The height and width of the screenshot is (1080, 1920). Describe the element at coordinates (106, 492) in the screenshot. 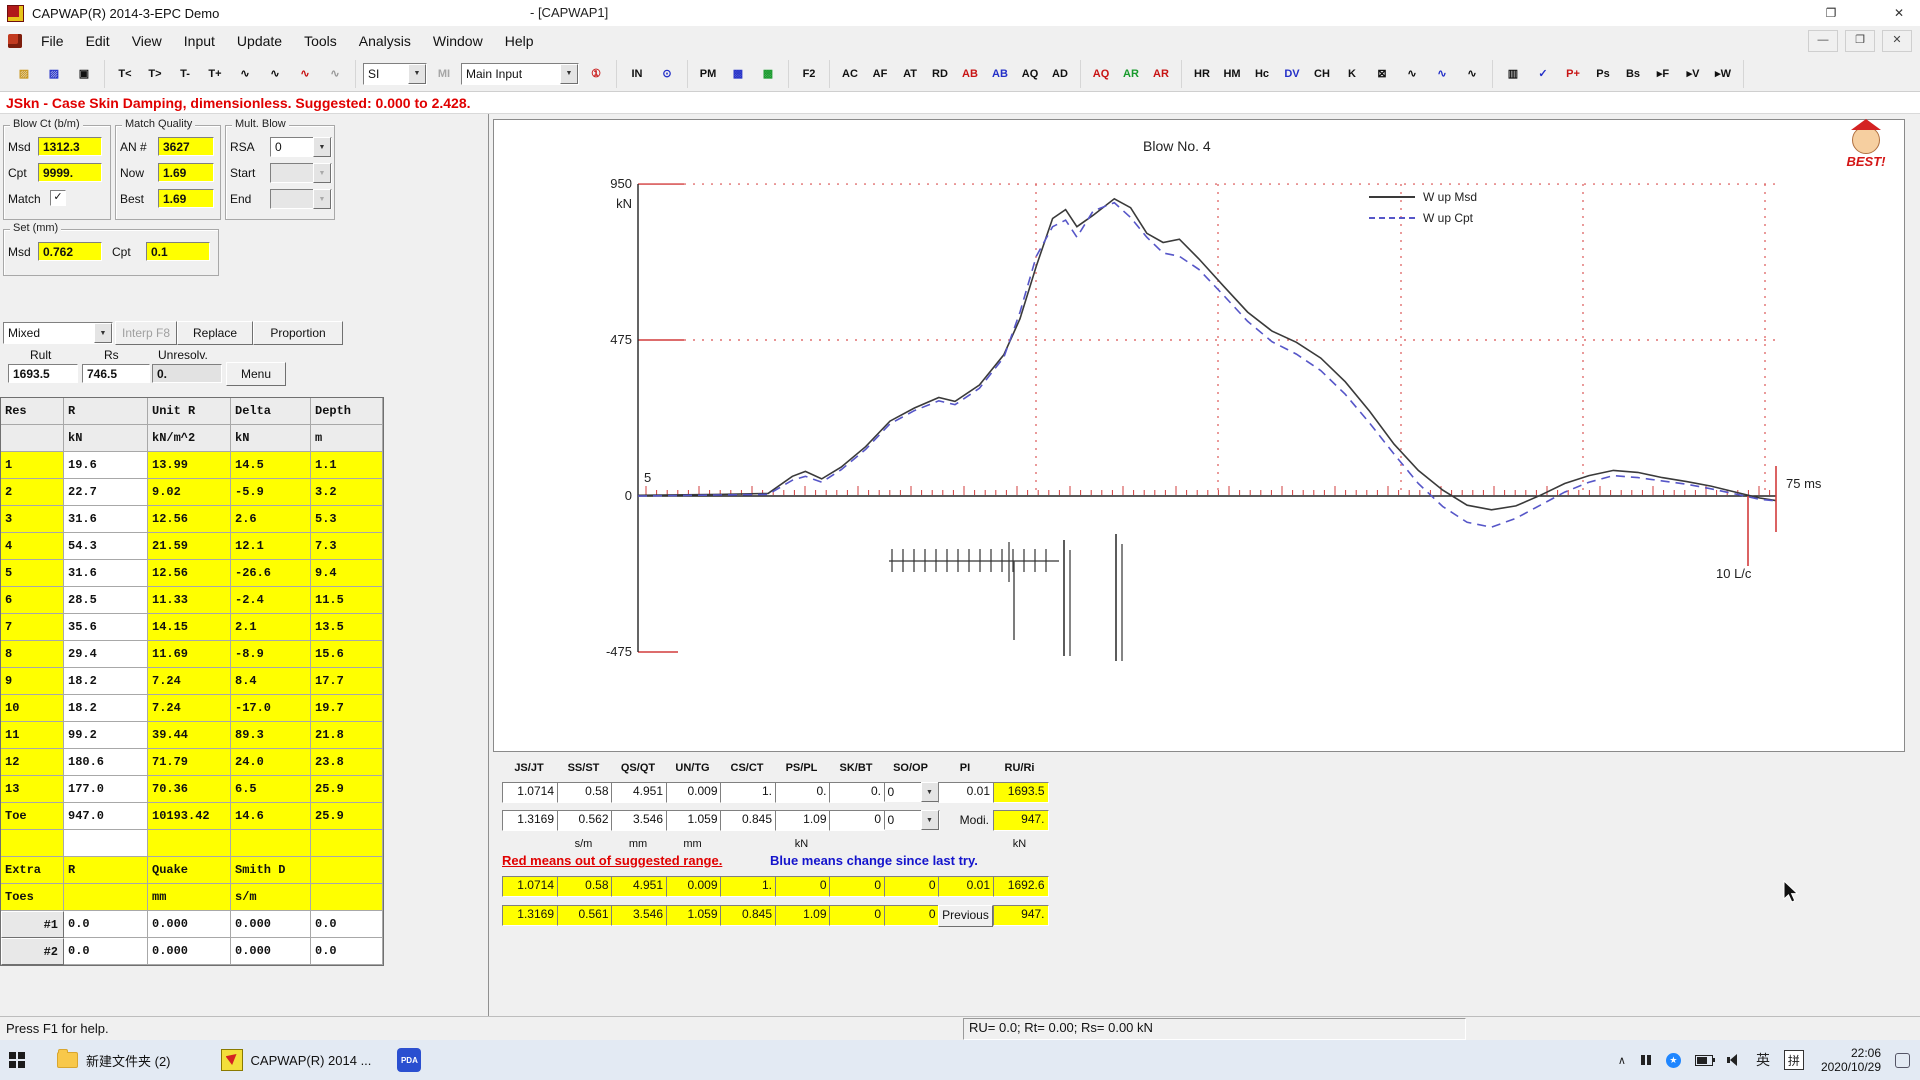

I see `table-cell: 22.7` at that location.